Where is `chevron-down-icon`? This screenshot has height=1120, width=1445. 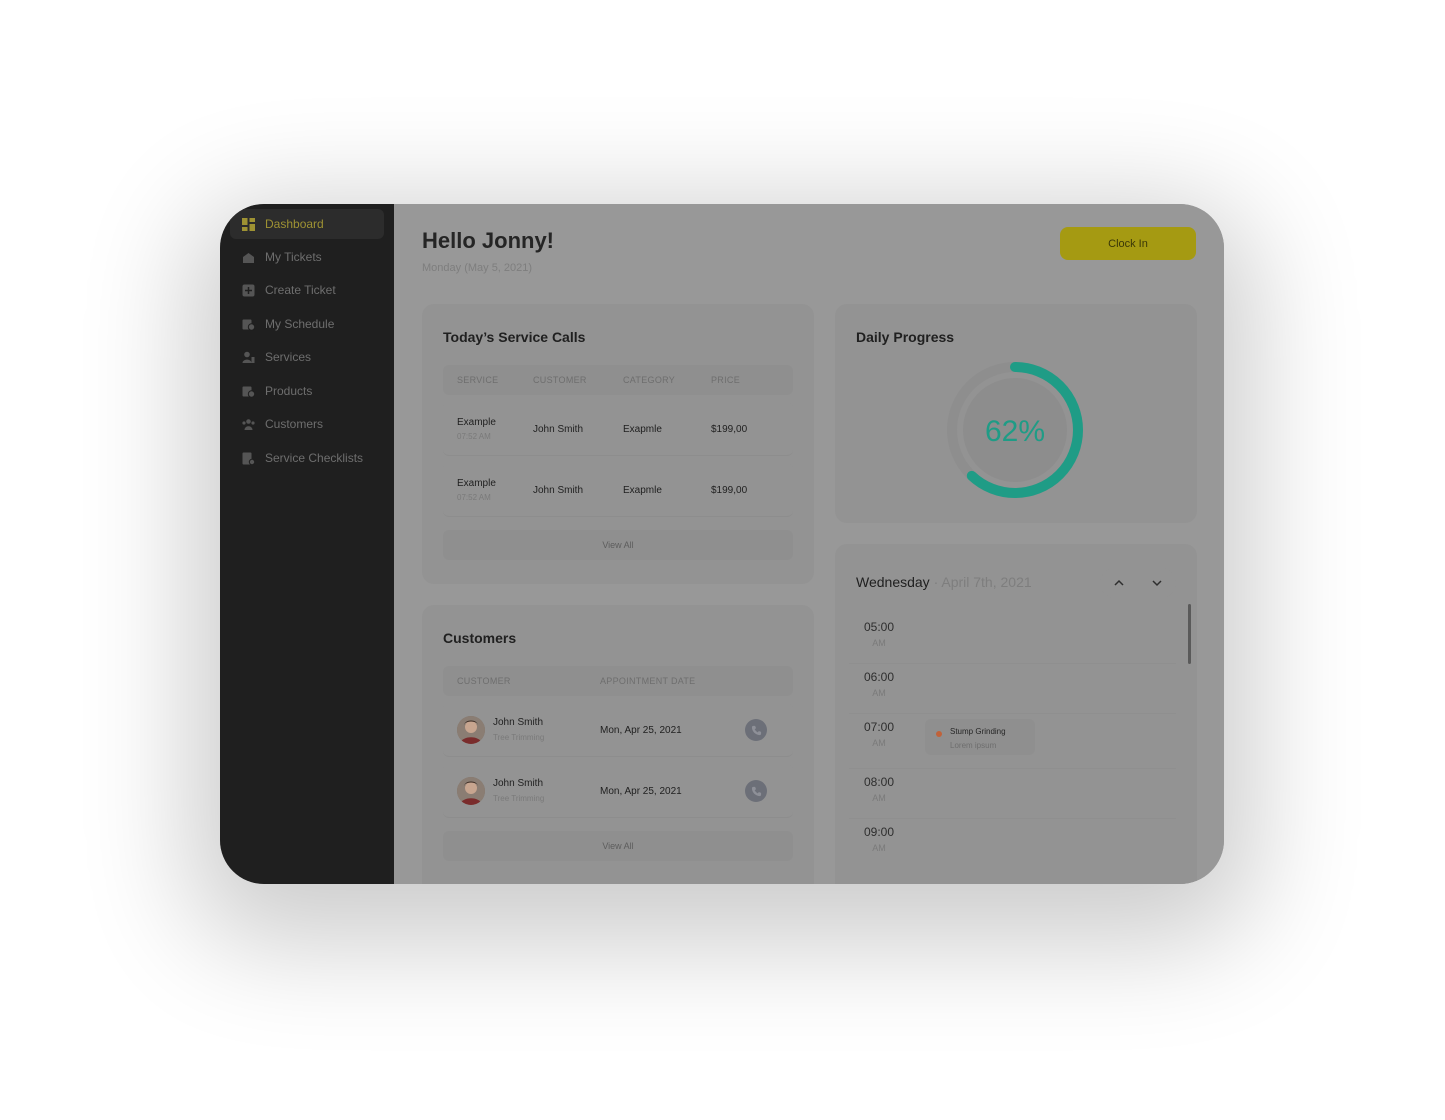 chevron-down-icon is located at coordinates (1157, 583).